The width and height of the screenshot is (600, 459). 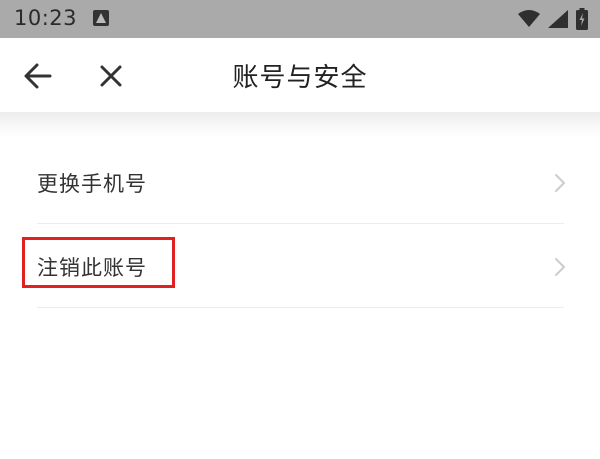 What do you see at coordinates (300, 125) in the screenshot?
I see `header-shadow` at bounding box center [300, 125].